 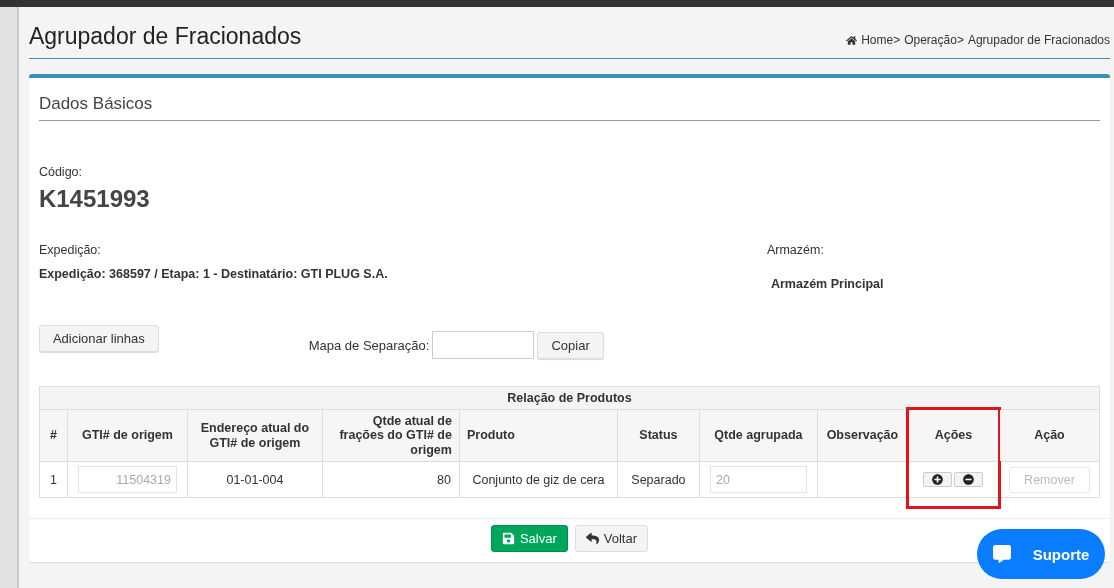 I want to click on minus-icon, so click(x=969, y=479).